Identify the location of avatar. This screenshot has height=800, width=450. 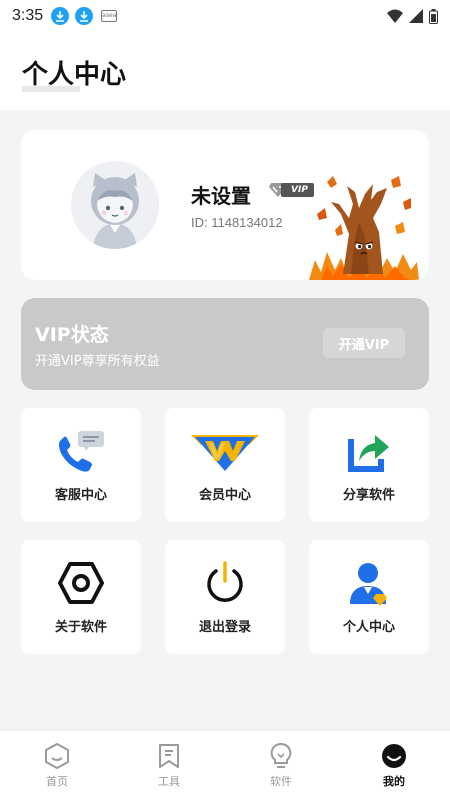
(115, 205).